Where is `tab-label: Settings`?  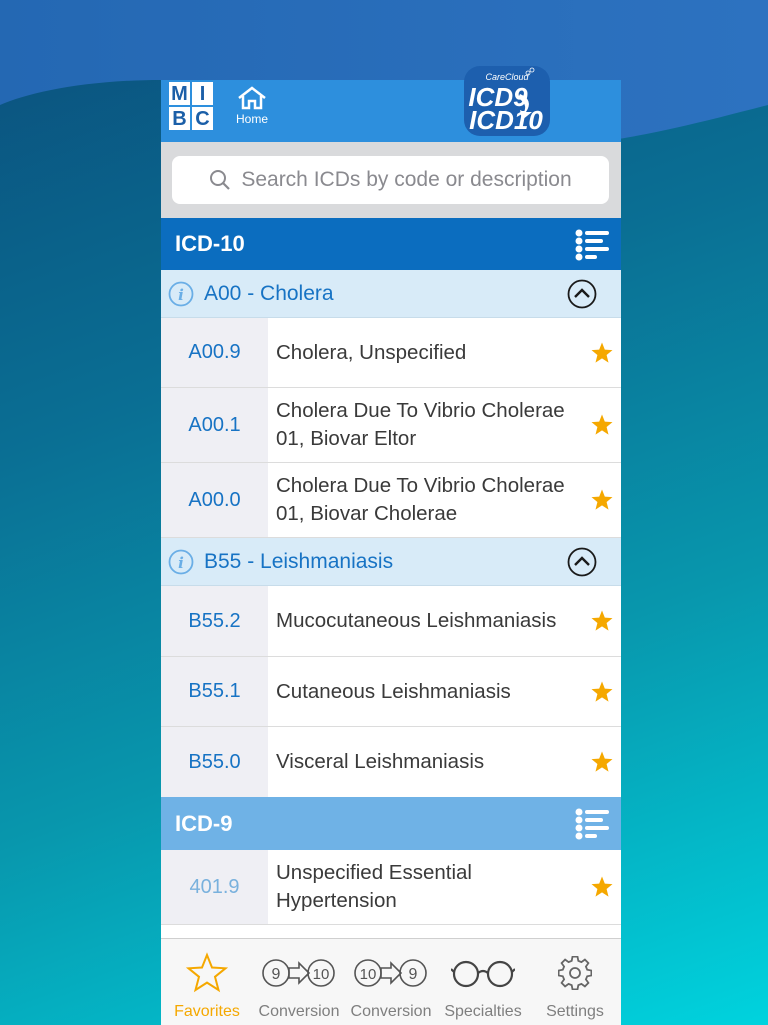
tab-label: Settings is located at coordinates (575, 1011).